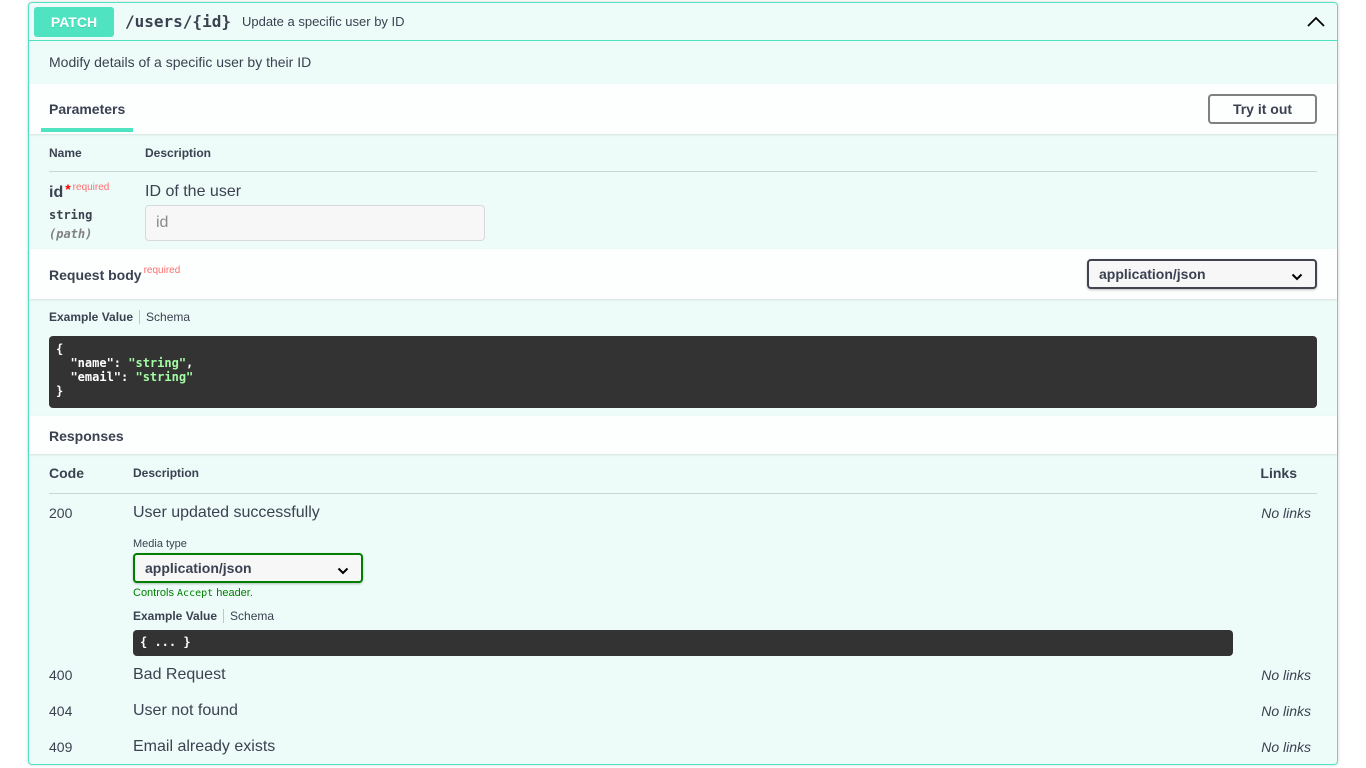  What do you see at coordinates (68, 189) in the screenshot?
I see `required-star: *` at bounding box center [68, 189].